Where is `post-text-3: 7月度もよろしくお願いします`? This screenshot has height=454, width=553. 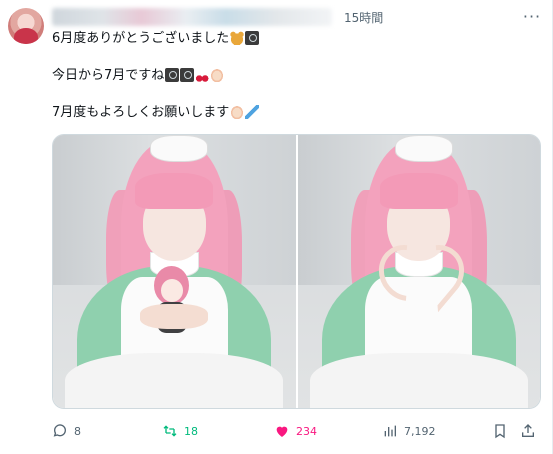
post-text-3: 7月度もよろしくお願いします is located at coordinates (141, 112).